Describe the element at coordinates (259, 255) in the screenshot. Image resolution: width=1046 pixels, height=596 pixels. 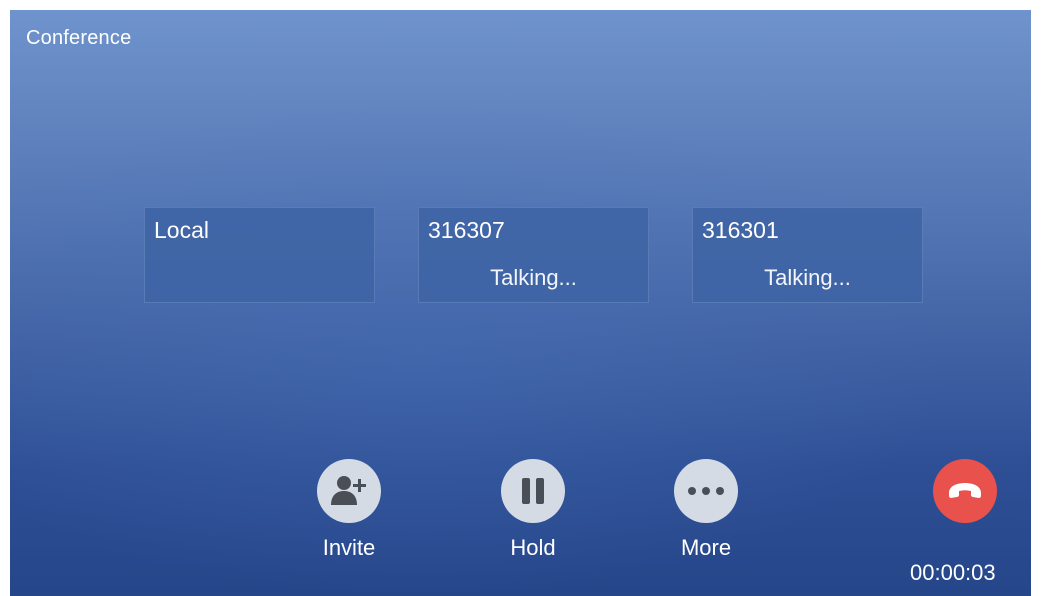
I see `participant-card-local: Local` at that location.